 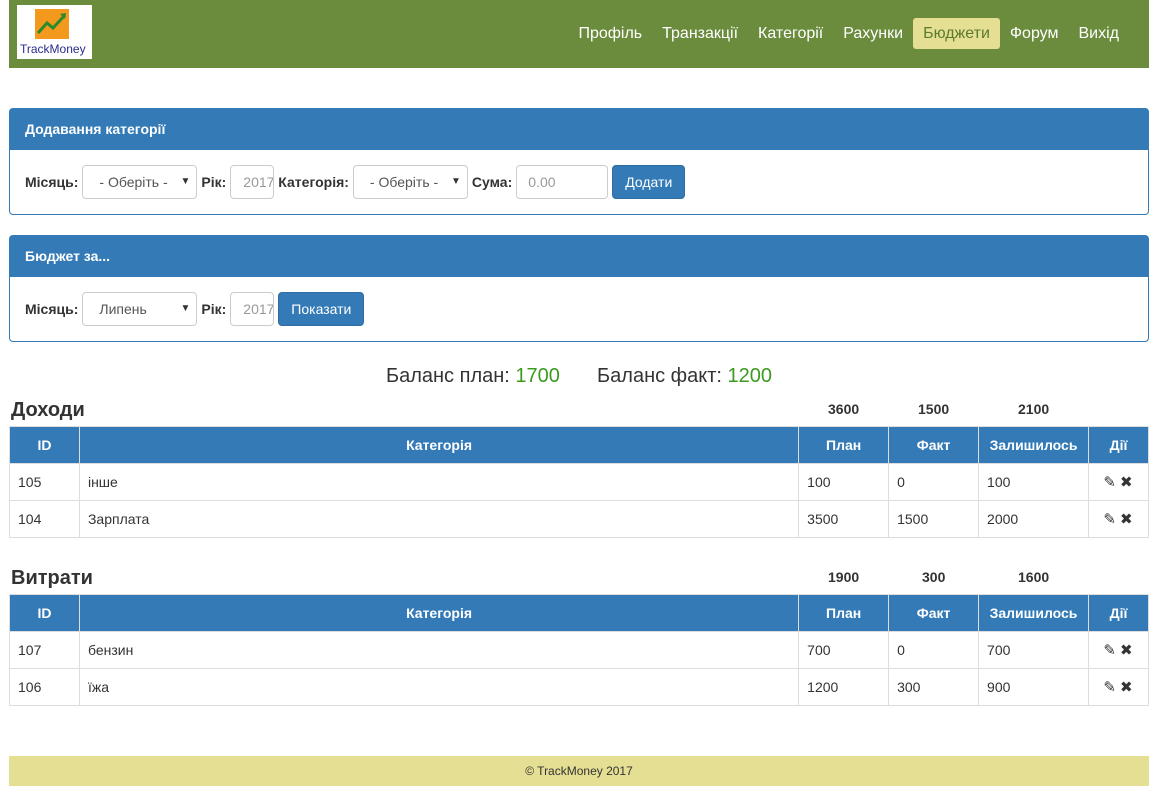 What do you see at coordinates (44, 687) in the screenshot?
I see `cell-id: 106` at bounding box center [44, 687].